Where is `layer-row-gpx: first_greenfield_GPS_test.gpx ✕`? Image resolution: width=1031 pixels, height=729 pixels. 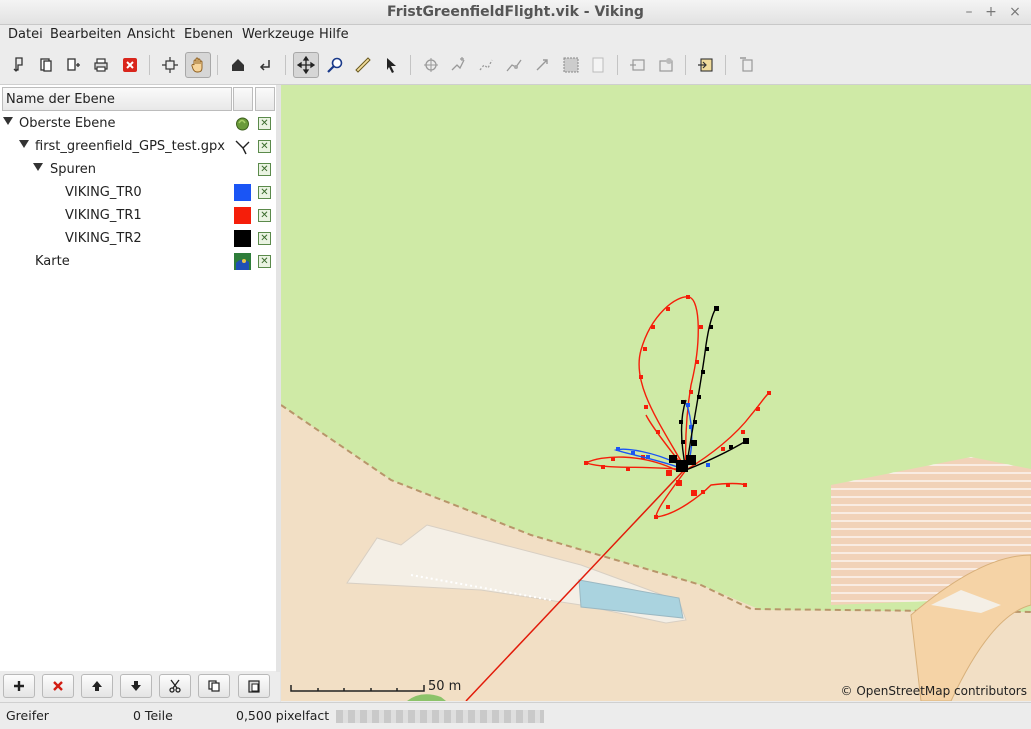 layer-row-gpx: first_greenfield_GPS_test.gpx ✕ is located at coordinates (138, 147).